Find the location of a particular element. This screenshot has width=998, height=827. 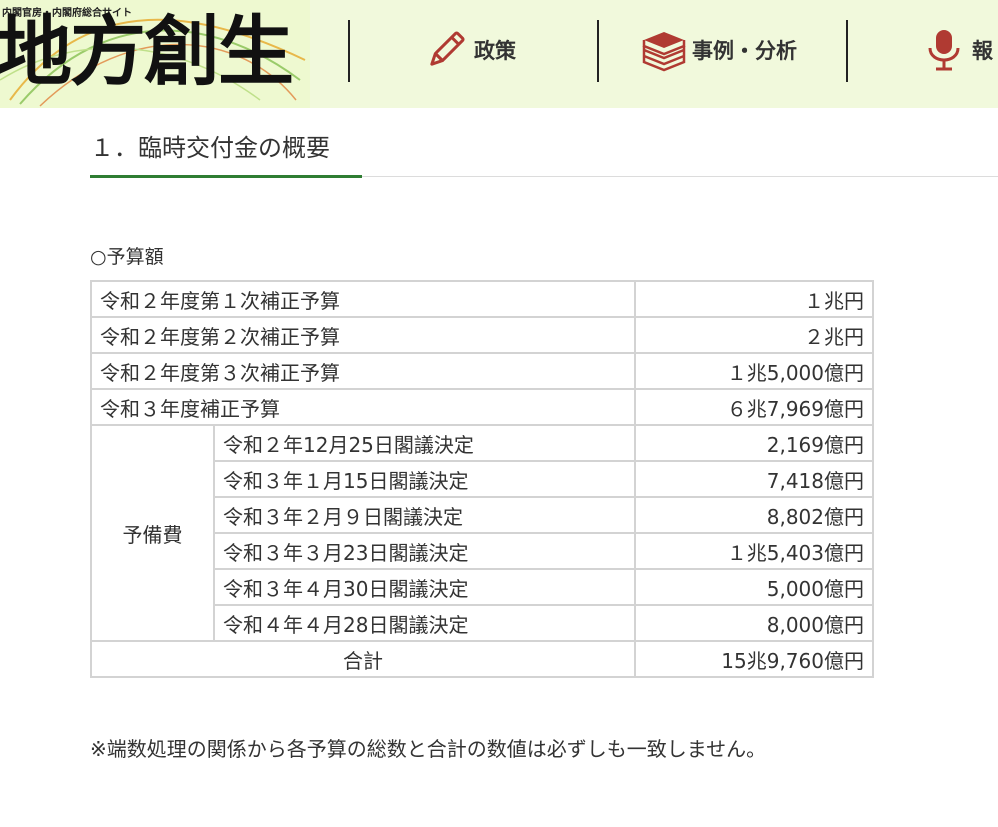

budget-amount: 8,000億円 is located at coordinates (754, 623).